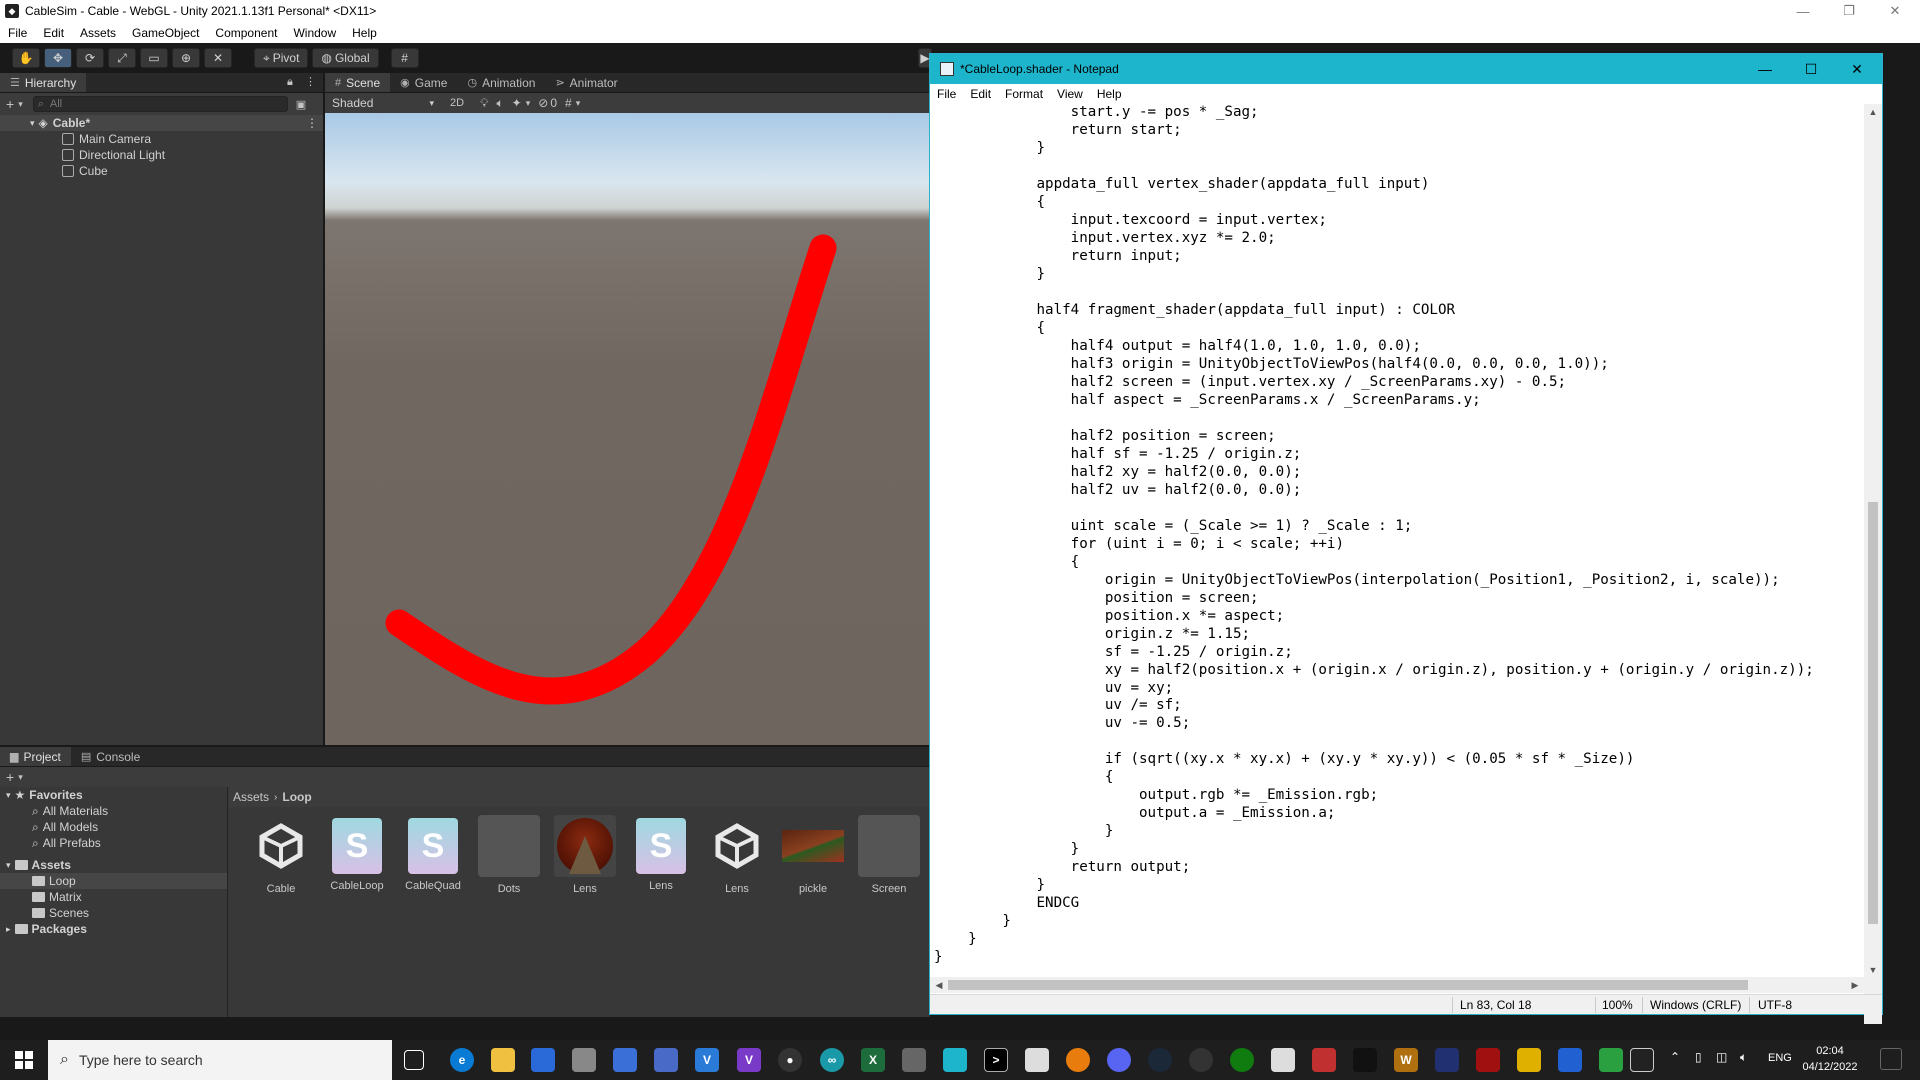 This screenshot has height=1080, width=1920. Describe the element at coordinates (110, 756) in the screenshot. I see `tab-console: ▤ Console` at that location.